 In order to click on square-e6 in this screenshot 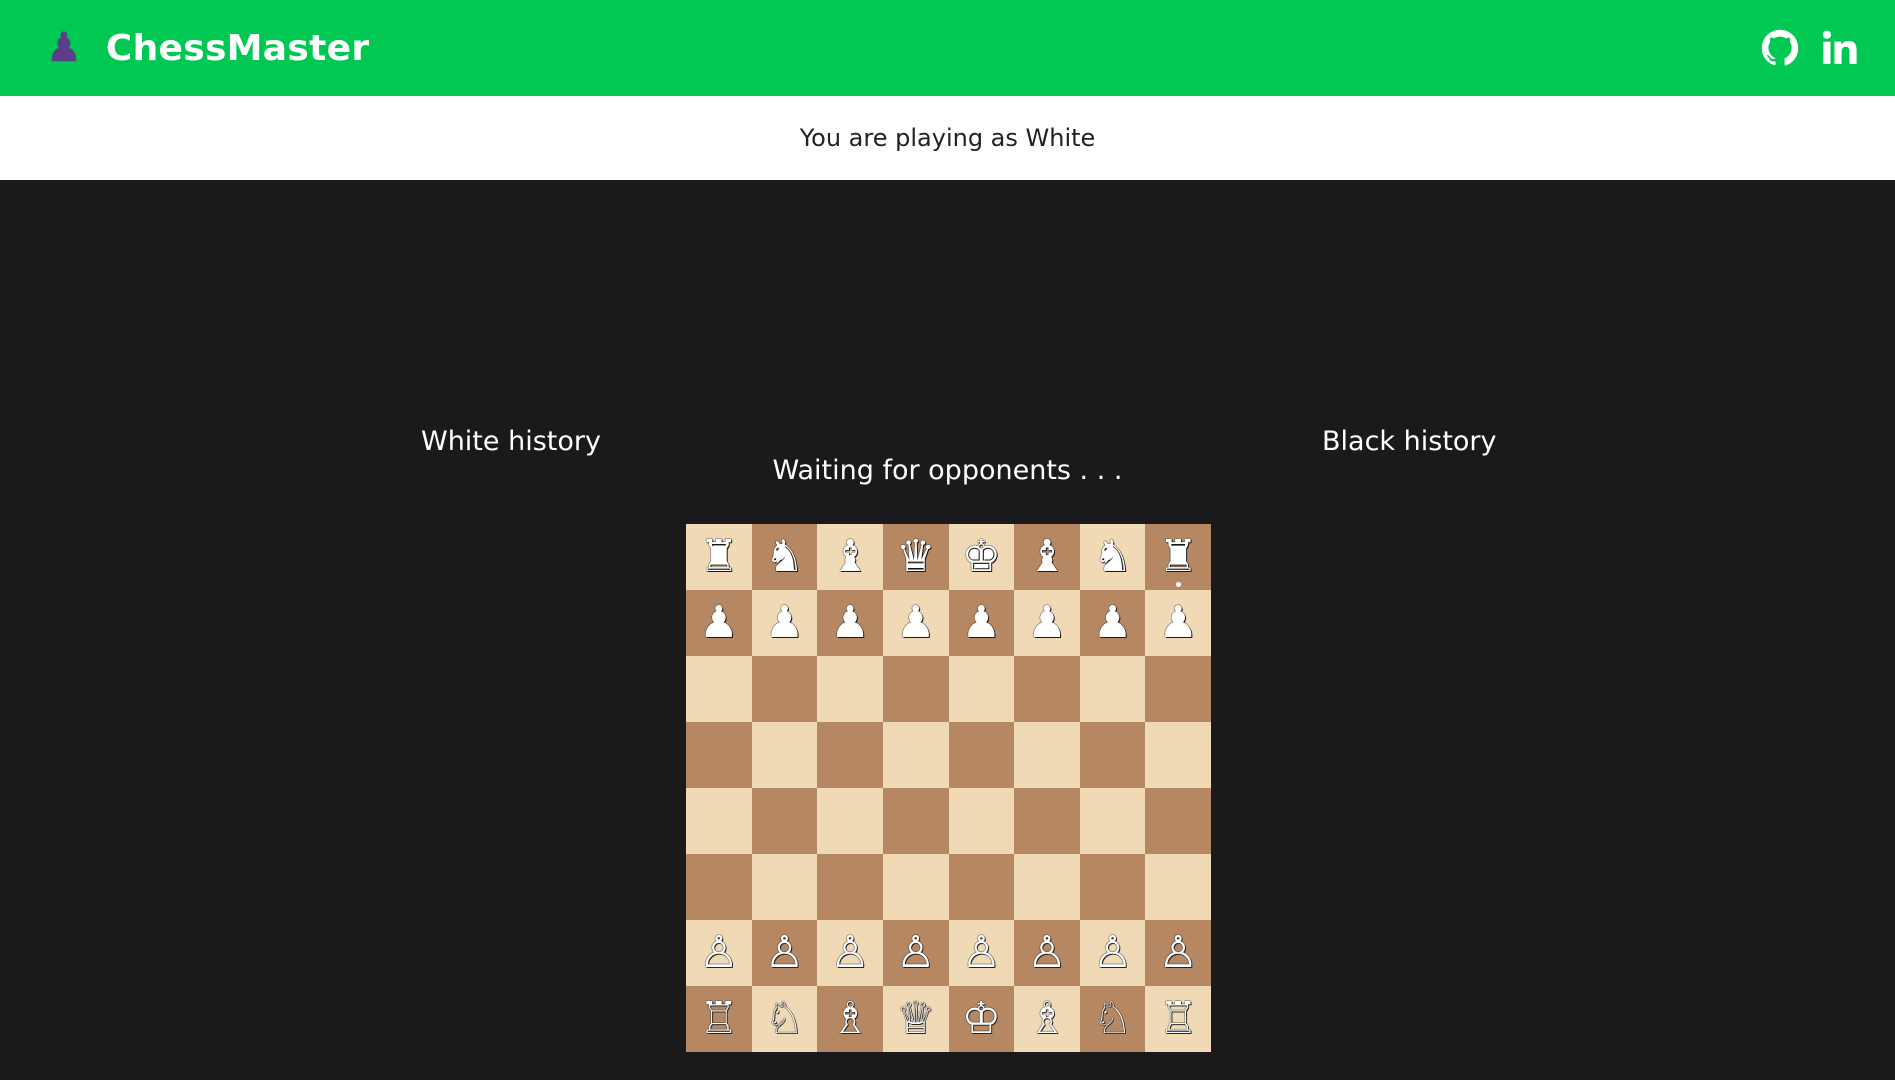, I will do `click(981, 689)`.